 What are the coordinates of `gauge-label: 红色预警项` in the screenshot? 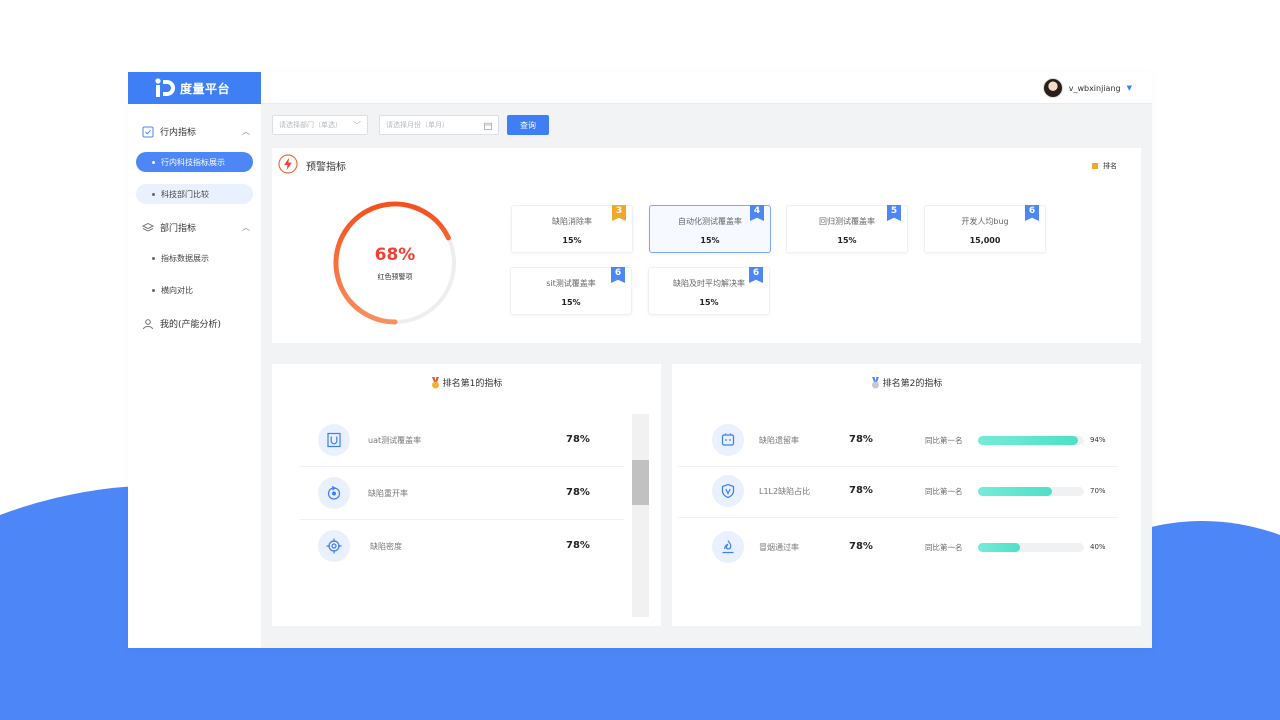 It's located at (395, 277).